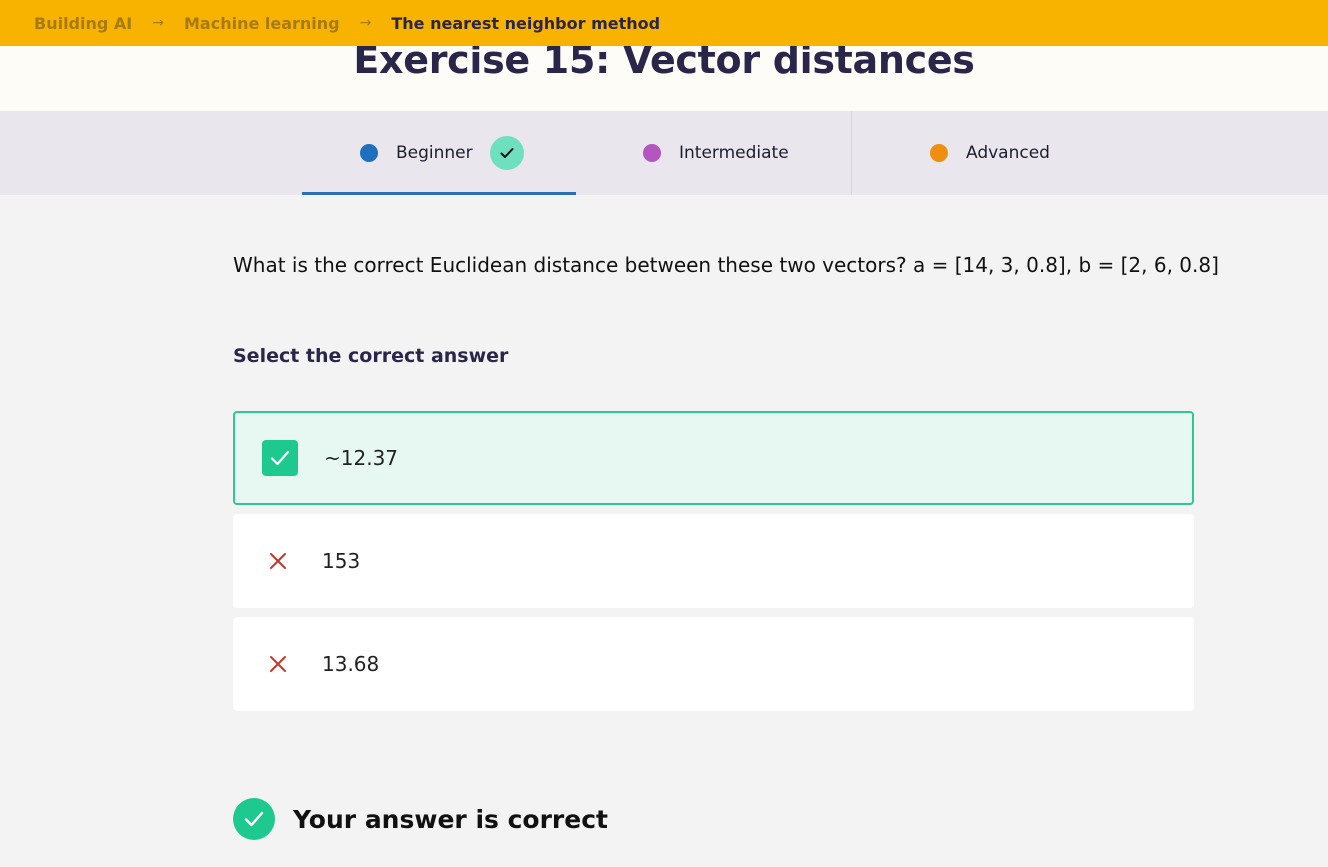 The width and height of the screenshot is (1328, 867). I want to click on answer-option-wrong: 13.68, so click(713, 664).